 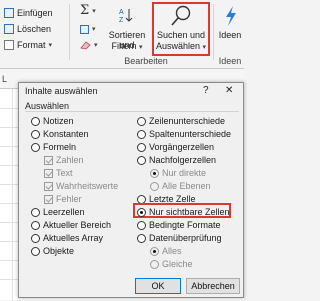 What do you see at coordinates (85, 10) in the screenshot?
I see `sigma-icon: Σ` at bounding box center [85, 10].